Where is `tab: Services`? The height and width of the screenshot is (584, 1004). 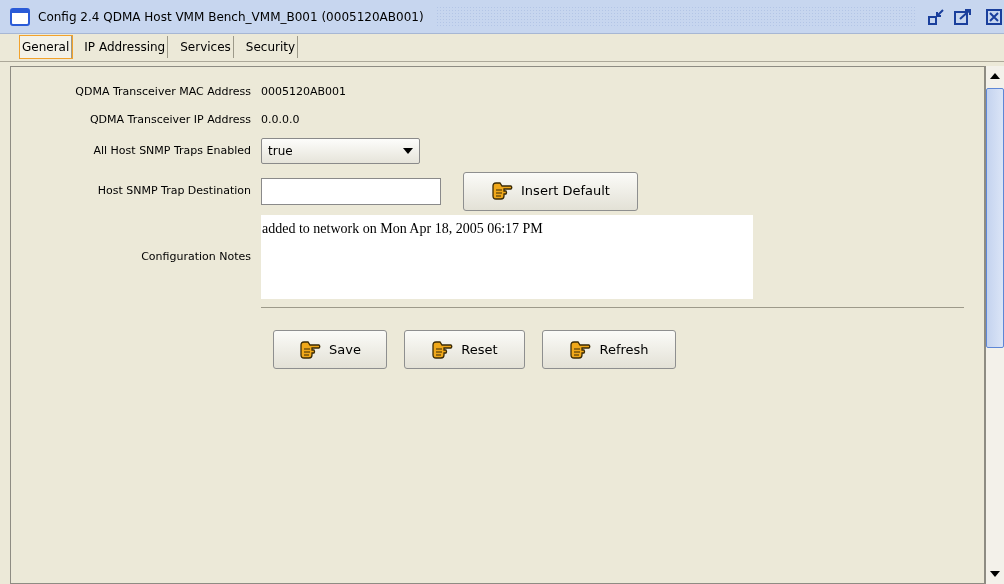 tab: Services is located at coordinates (206, 47).